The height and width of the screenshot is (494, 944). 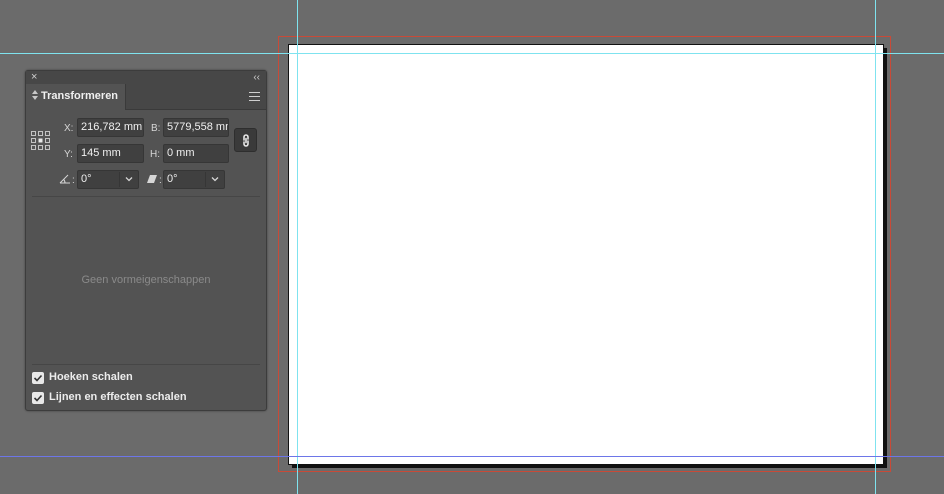 I want to click on x-position-field: 216,782 mm, so click(x=110, y=127).